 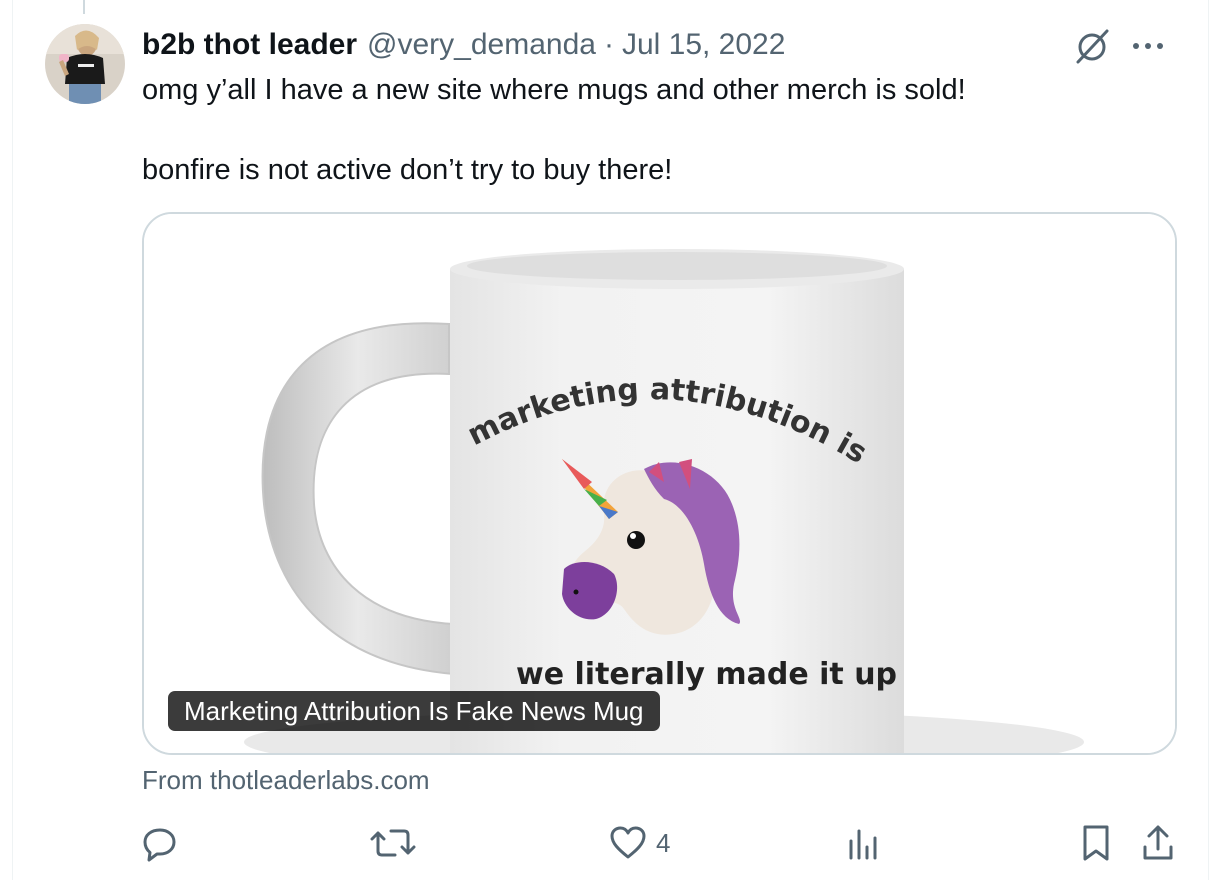 I want to click on retweet-icon, so click(x=393, y=843).